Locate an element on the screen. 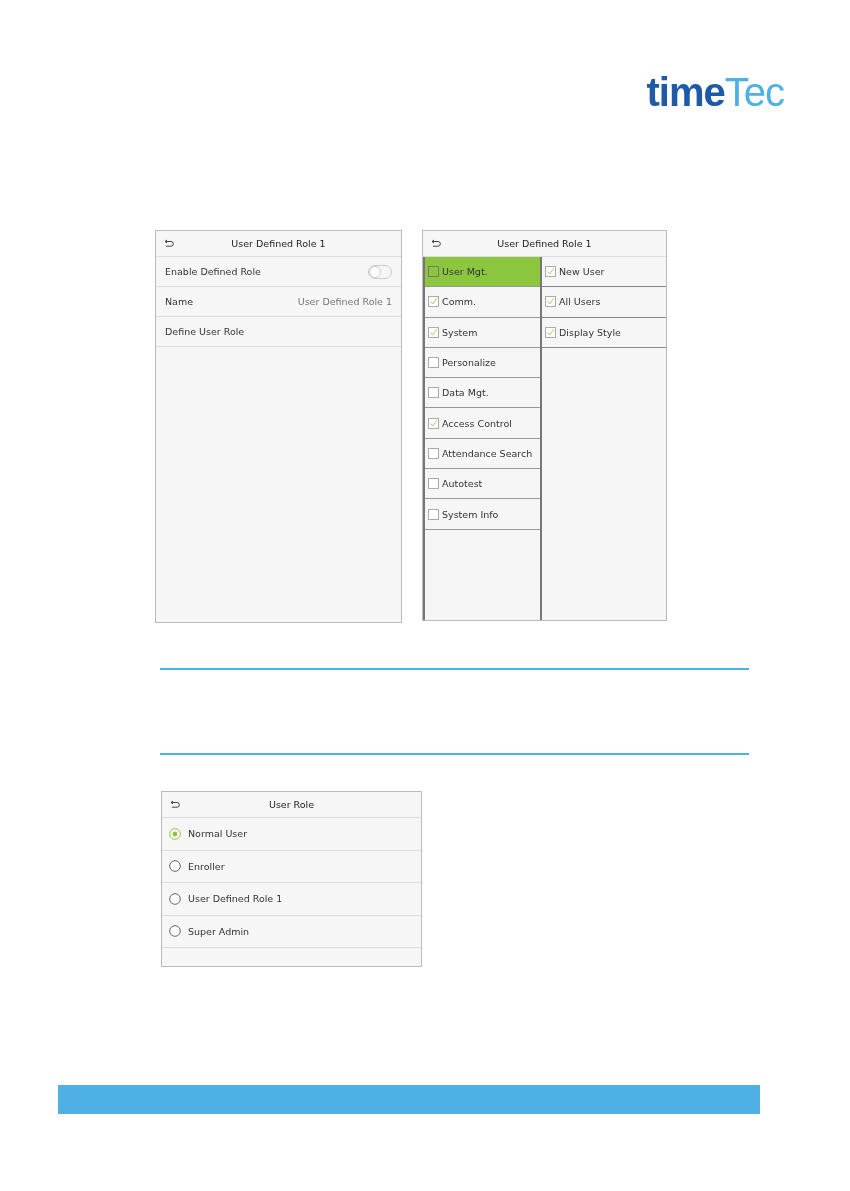 Image resolution: width=850 pixels, height=1191 pixels. category-item: Attendance Search is located at coordinates (482, 454).